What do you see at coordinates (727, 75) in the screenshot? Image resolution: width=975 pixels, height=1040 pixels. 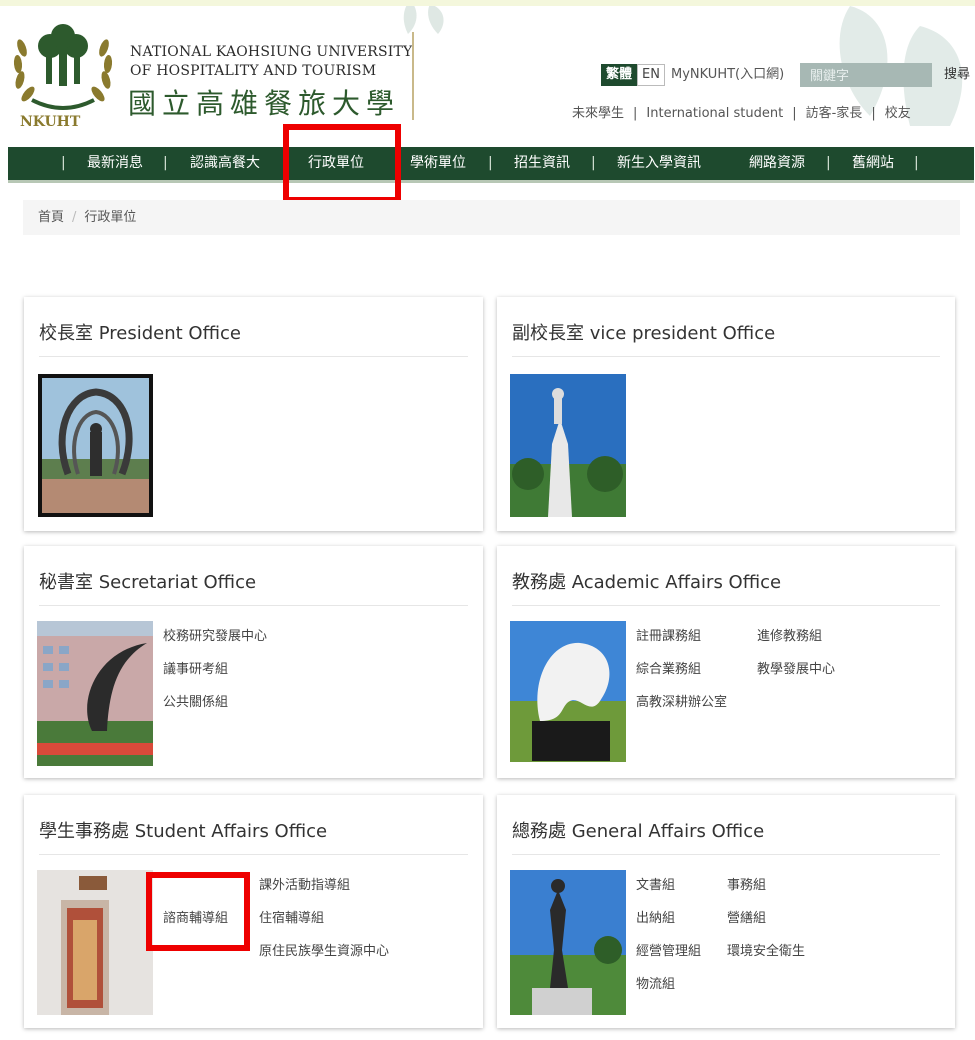 I see `portal-link: MyNKUHT(入口網)` at bounding box center [727, 75].